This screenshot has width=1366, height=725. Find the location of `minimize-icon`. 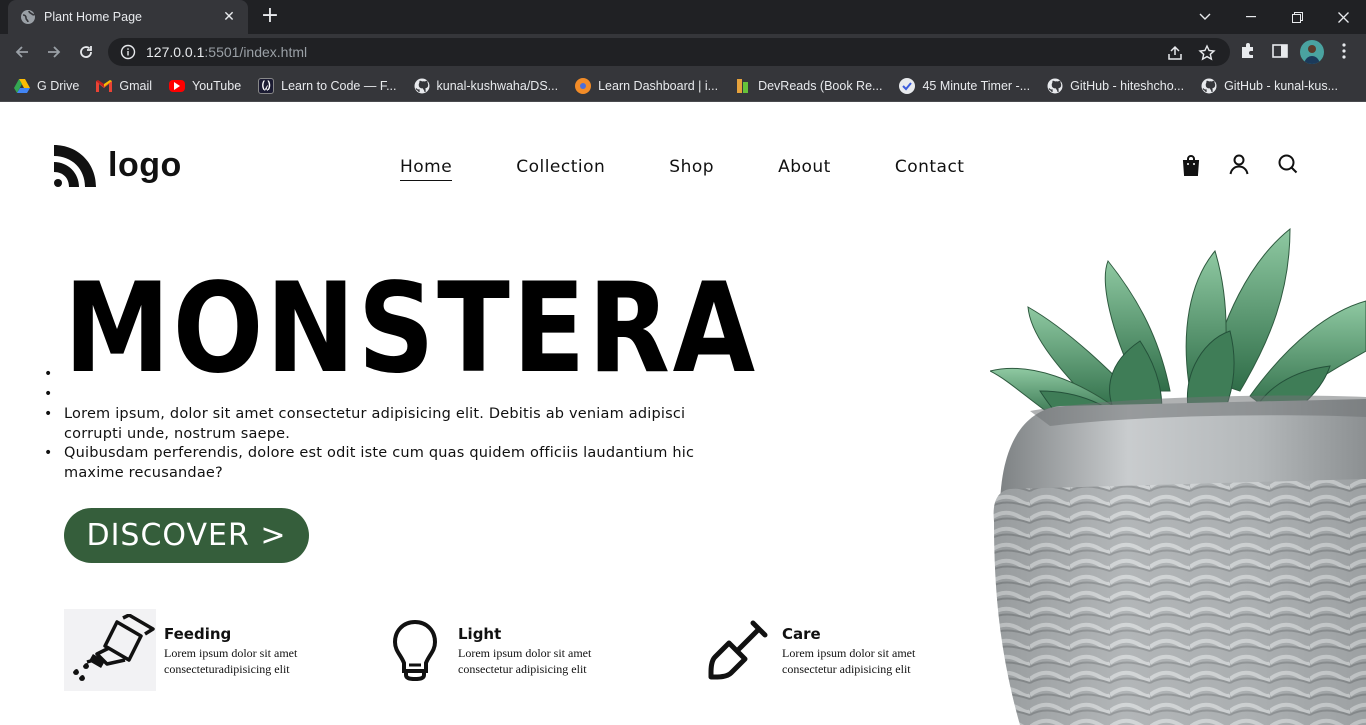

minimize-icon is located at coordinates (1251, 17).